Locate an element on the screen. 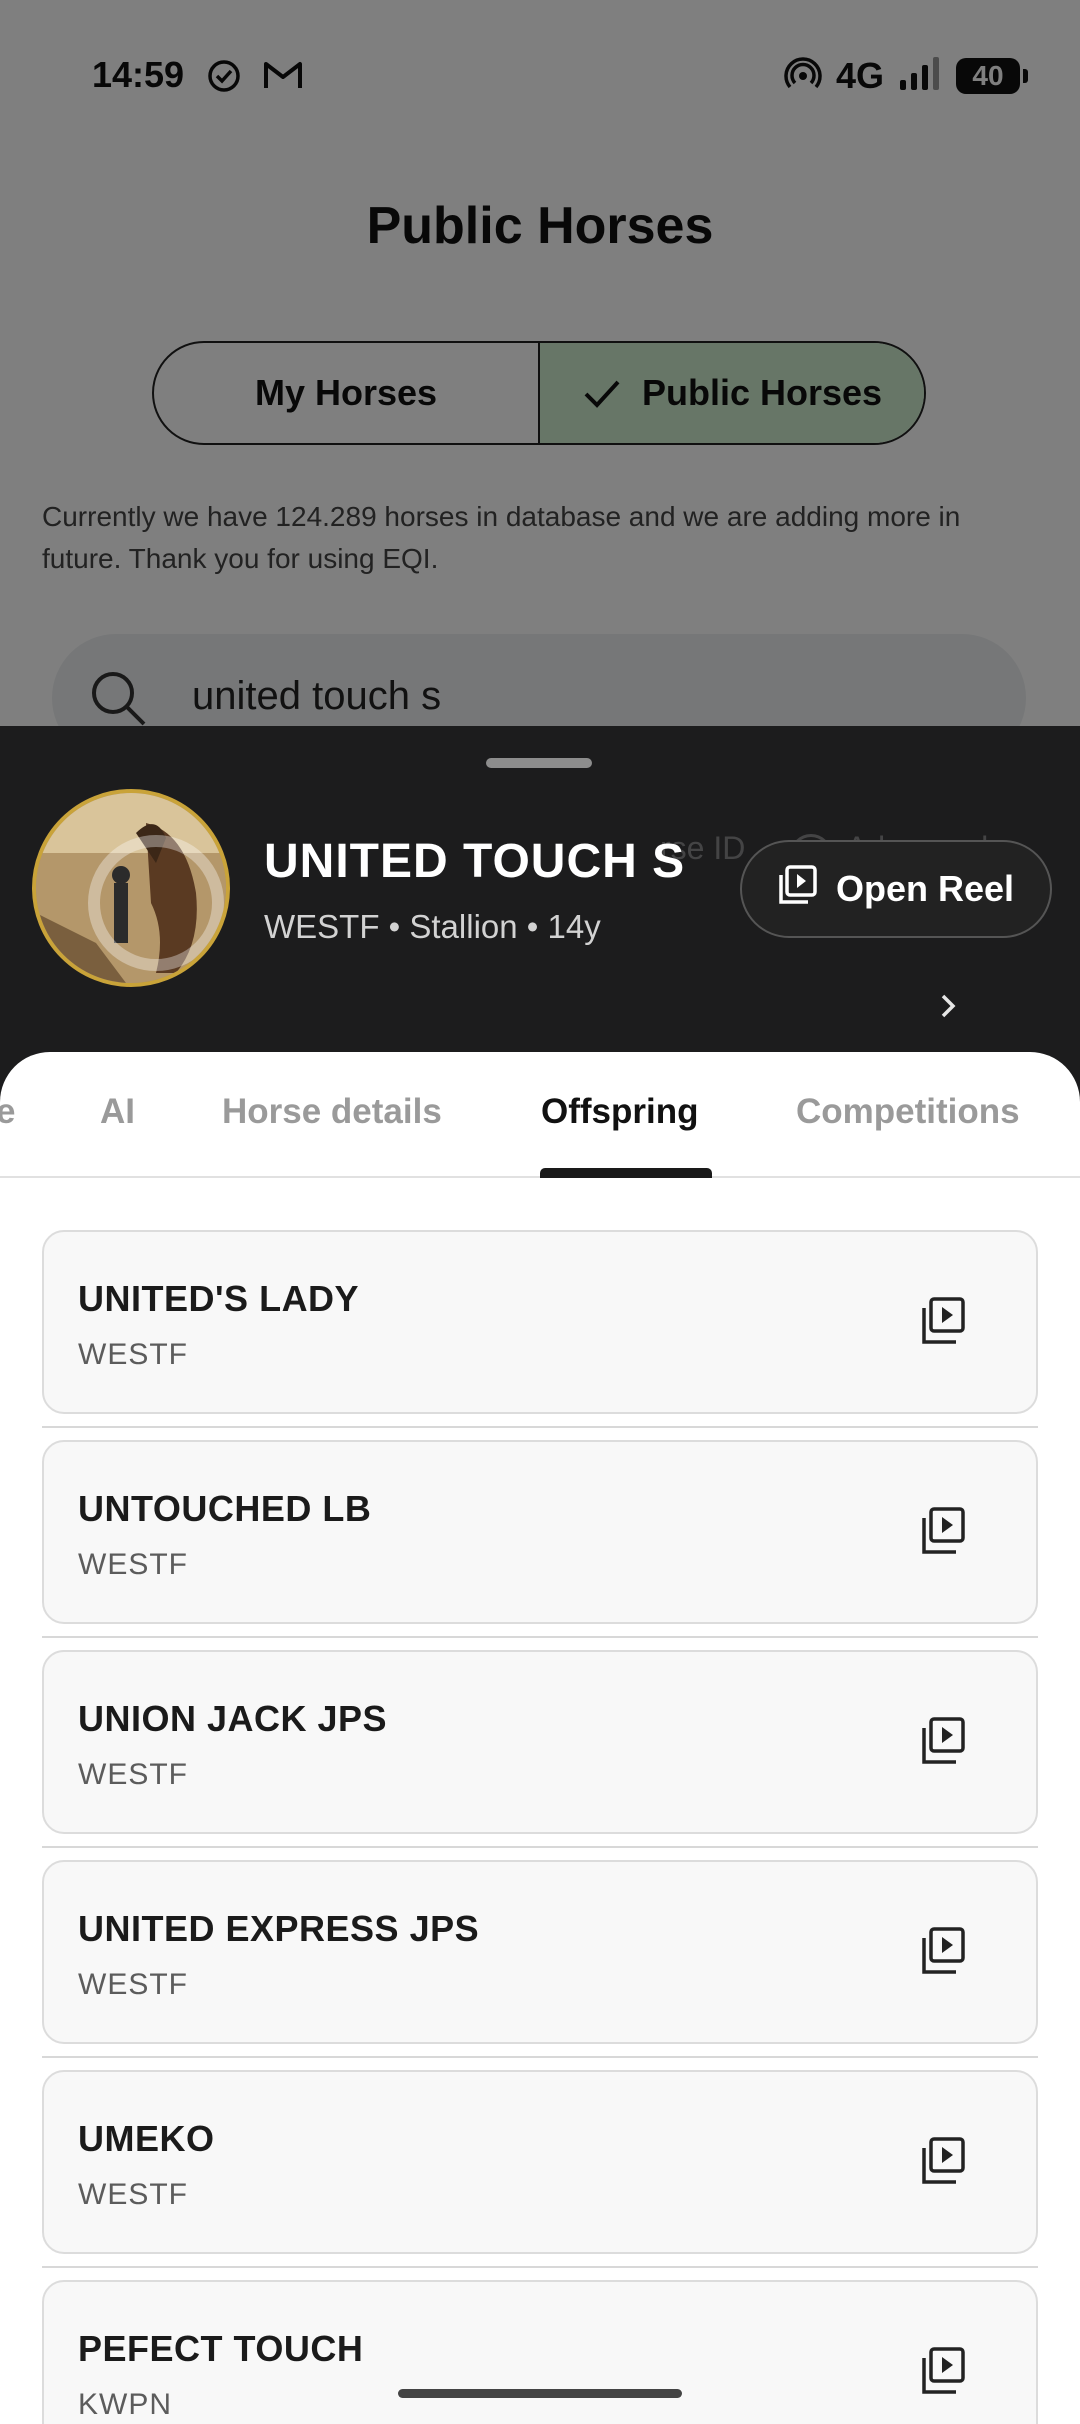 The height and width of the screenshot is (2424, 1080). offspring-card: PEFECT TOUCH KWPN is located at coordinates (540, 2352).